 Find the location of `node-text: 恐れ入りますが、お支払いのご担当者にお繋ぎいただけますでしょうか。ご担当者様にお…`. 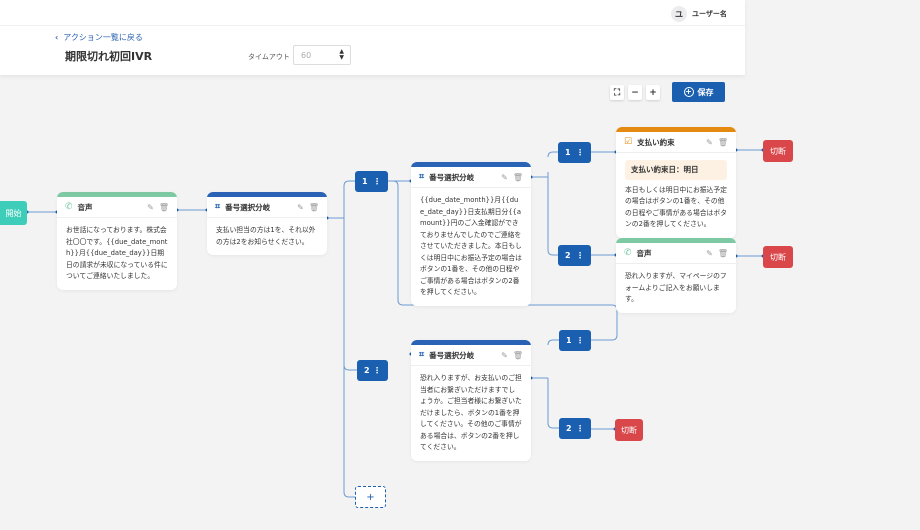

node-text: 恐れ入りますが、お支払いのご担当者にお繋ぎいただけますでしょうか。ご担当者様にお… is located at coordinates (471, 412).